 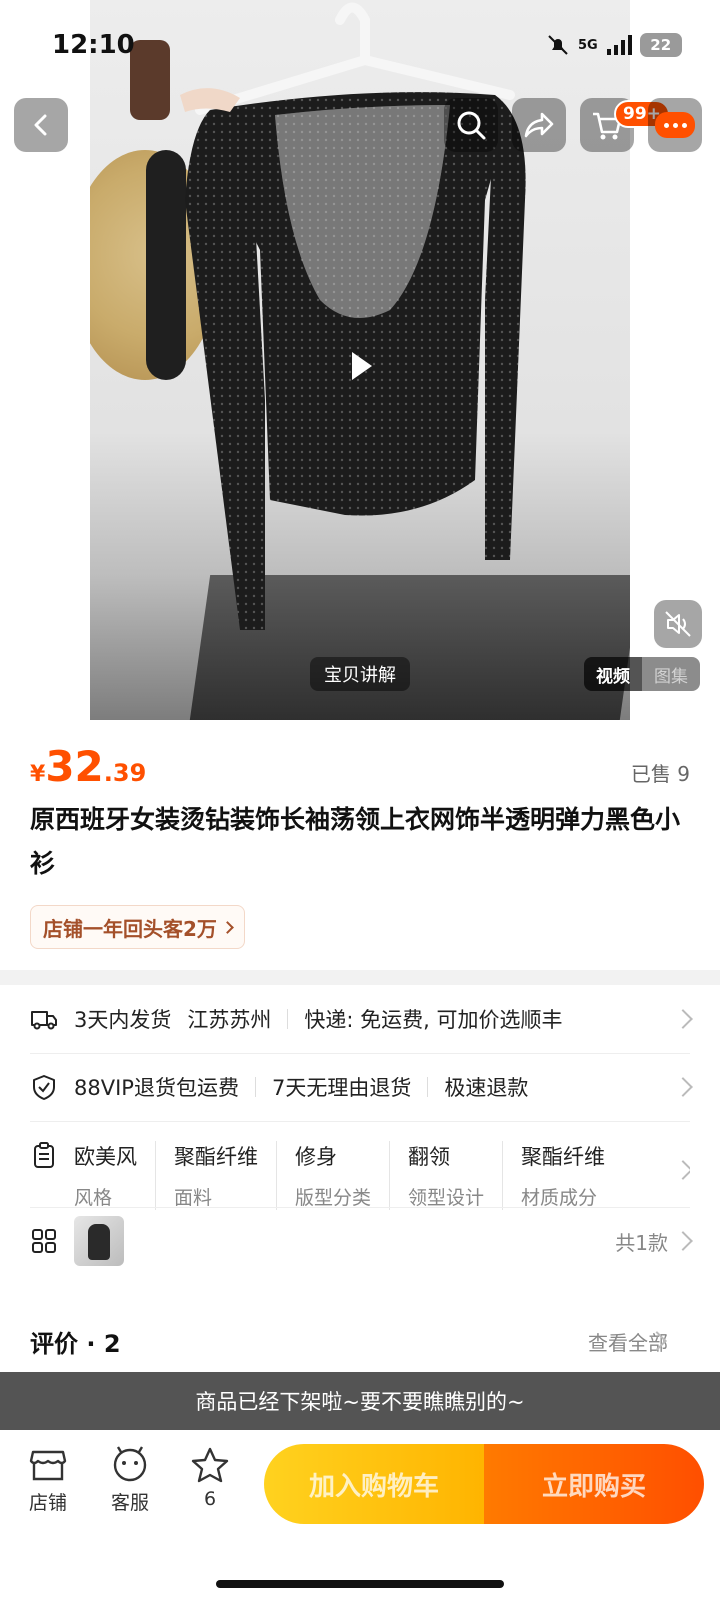 I want to click on play-icon, so click(x=360, y=366).